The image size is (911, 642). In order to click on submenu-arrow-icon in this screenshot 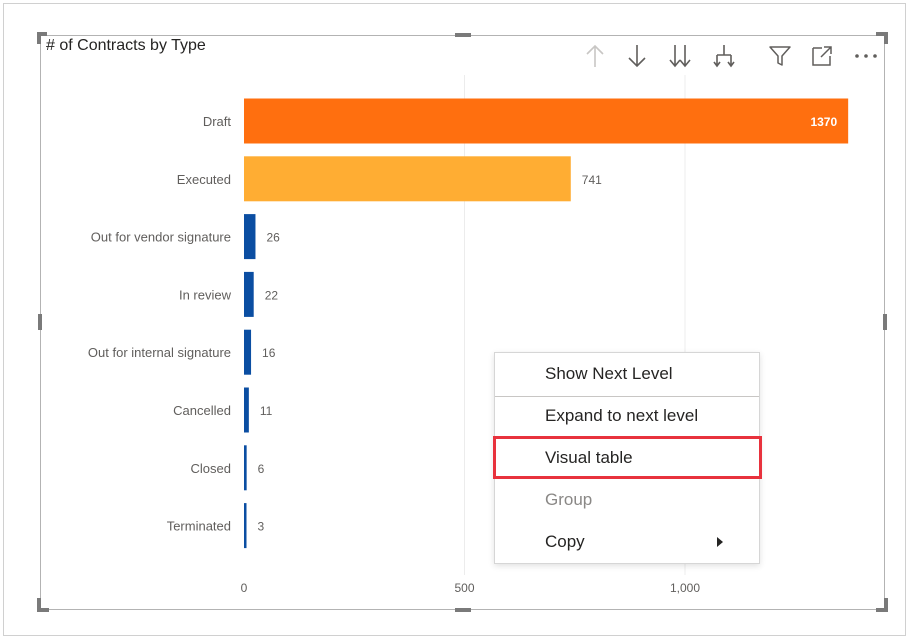, I will do `click(720, 542)`.